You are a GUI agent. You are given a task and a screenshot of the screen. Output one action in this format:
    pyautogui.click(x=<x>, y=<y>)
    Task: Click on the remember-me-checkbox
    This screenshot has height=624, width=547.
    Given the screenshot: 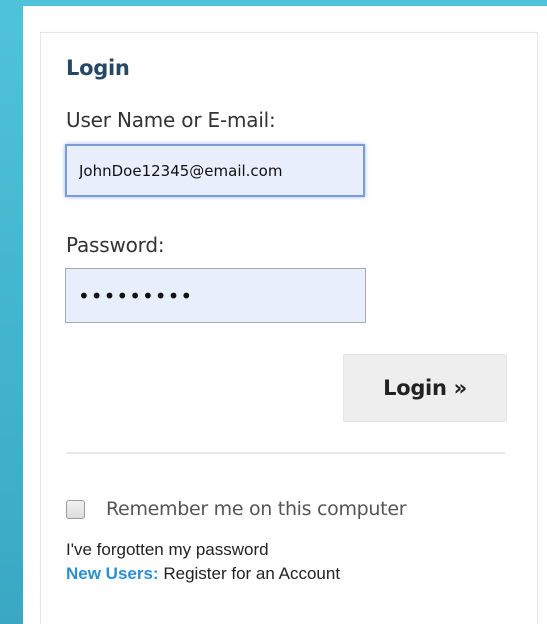 What is the action you would take?
    pyautogui.click(x=75, y=509)
    